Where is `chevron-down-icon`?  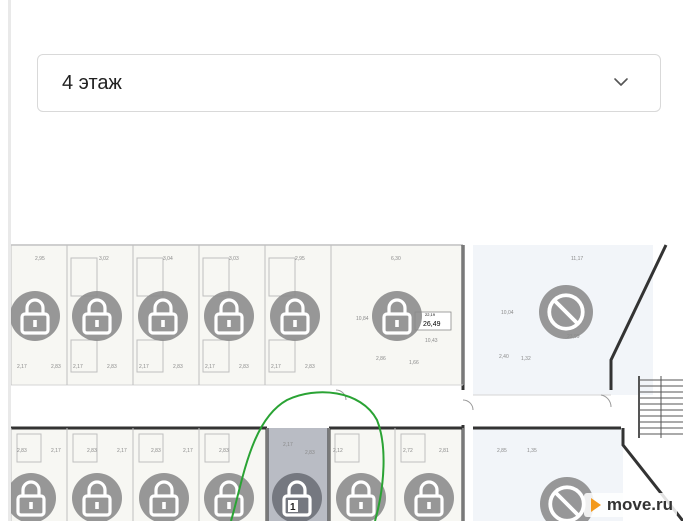 chevron-down-icon is located at coordinates (621, 82).